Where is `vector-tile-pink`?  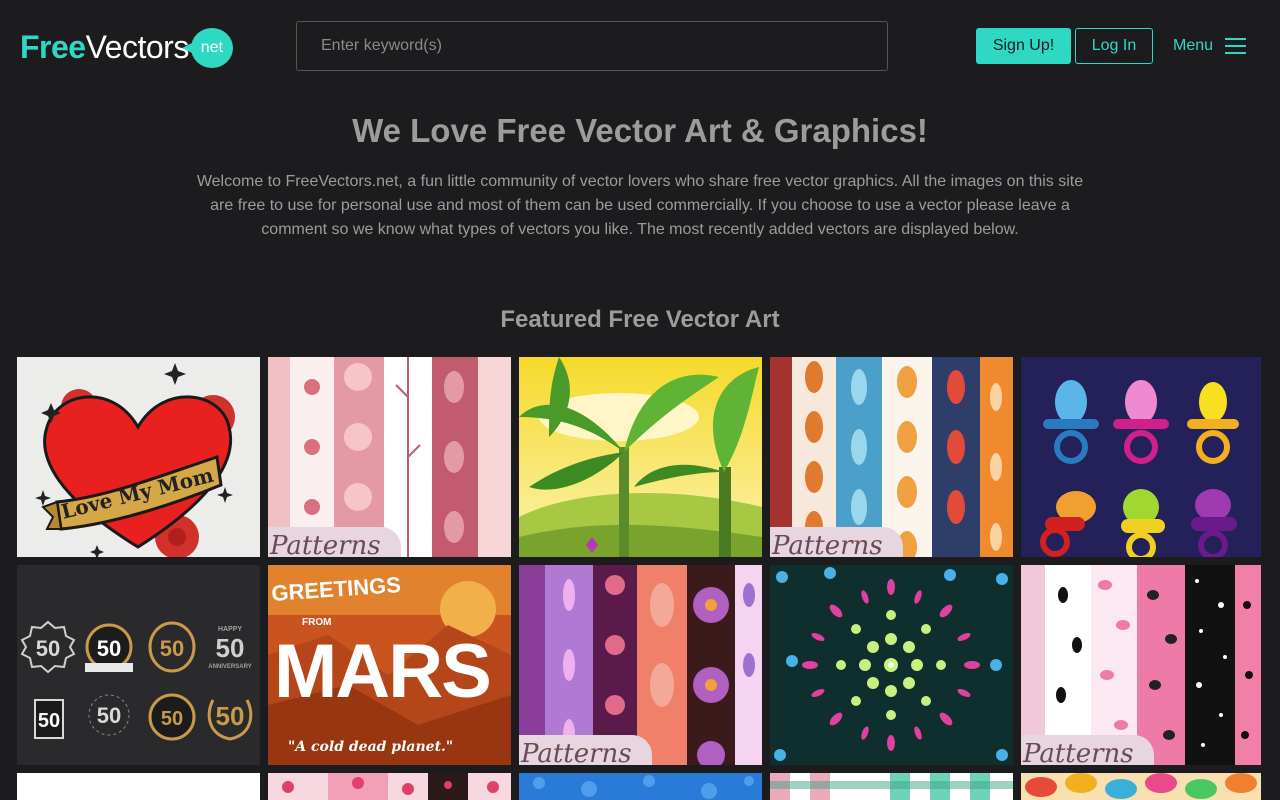 vector-tile-pink is located at coordinates (389, 786).